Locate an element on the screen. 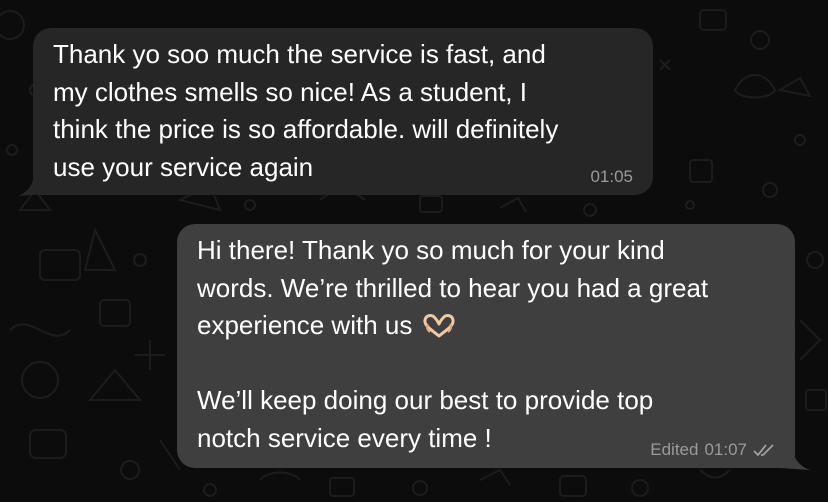 Image resolution: width=828 pixels, height=502 pixels. incoming-message-time: 01:05 is located at coordinates (611, 176).